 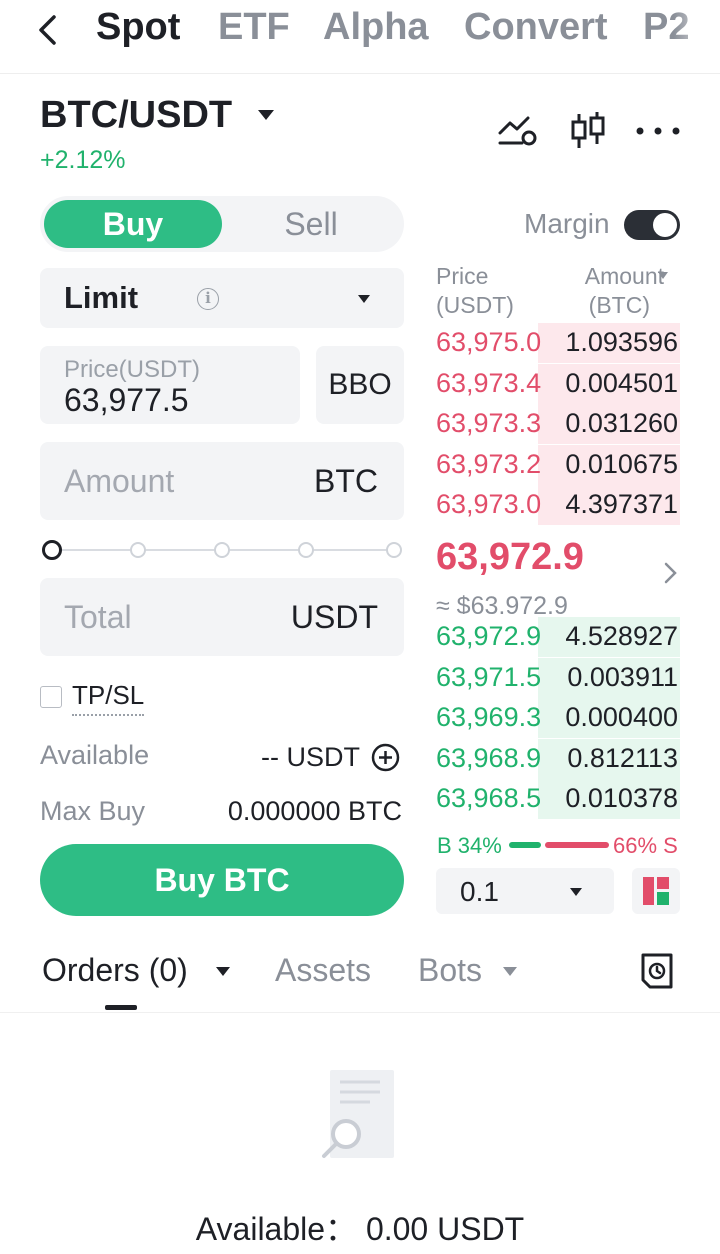 I want to click on ask-amount: 1.093596, so click(x=621, y=342).